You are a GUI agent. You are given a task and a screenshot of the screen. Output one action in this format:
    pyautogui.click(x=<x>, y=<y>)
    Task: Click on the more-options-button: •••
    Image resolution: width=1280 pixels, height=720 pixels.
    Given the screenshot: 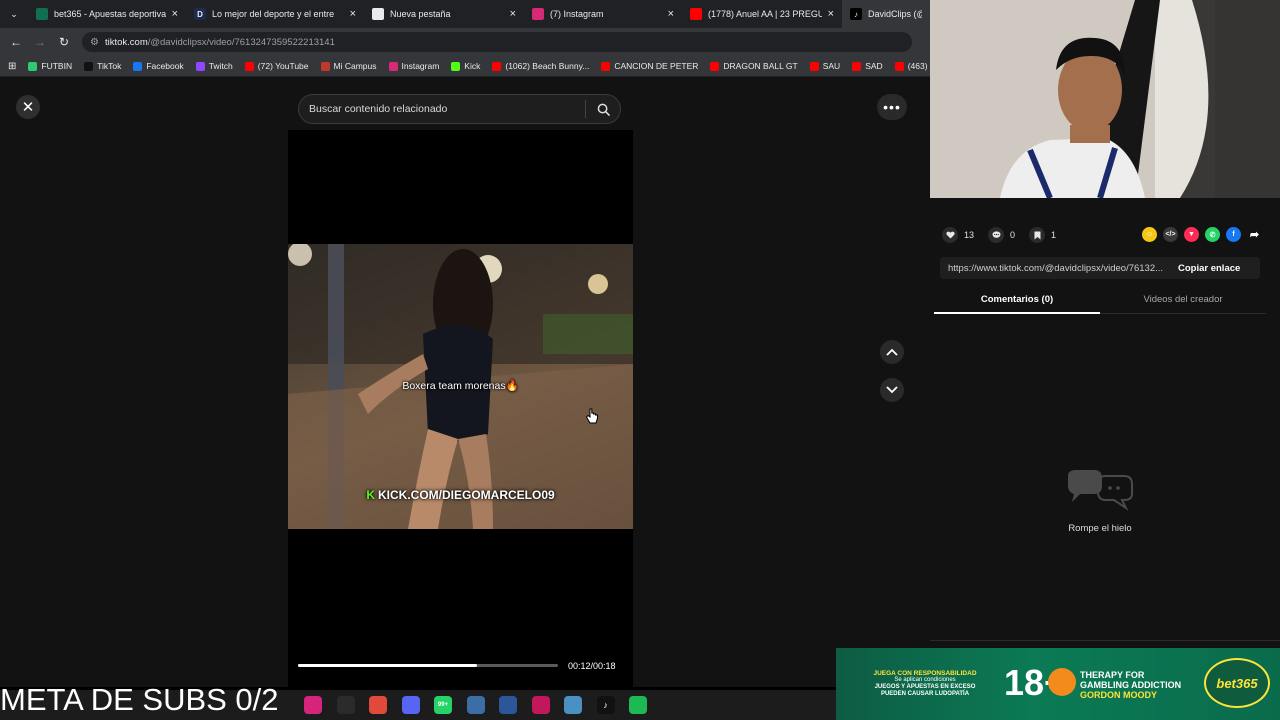 What is the action you would take?
    pyautogui.click(x=892, y=107)
    